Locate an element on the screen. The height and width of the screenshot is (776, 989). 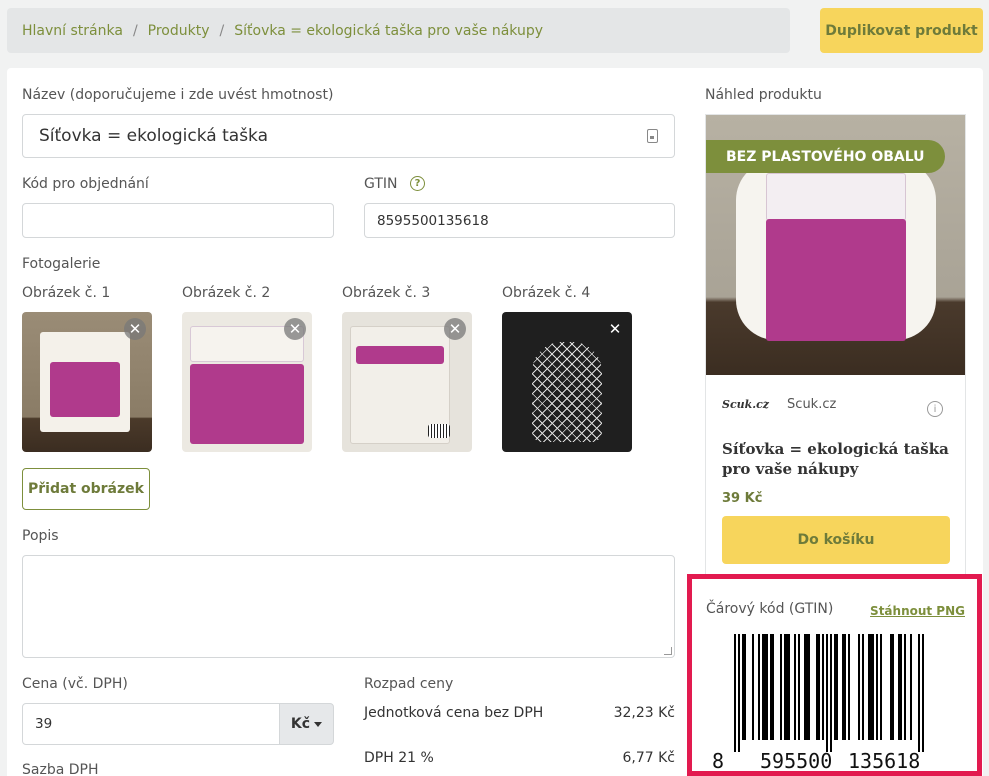
description-textarea is located at coordinates (348, 606).